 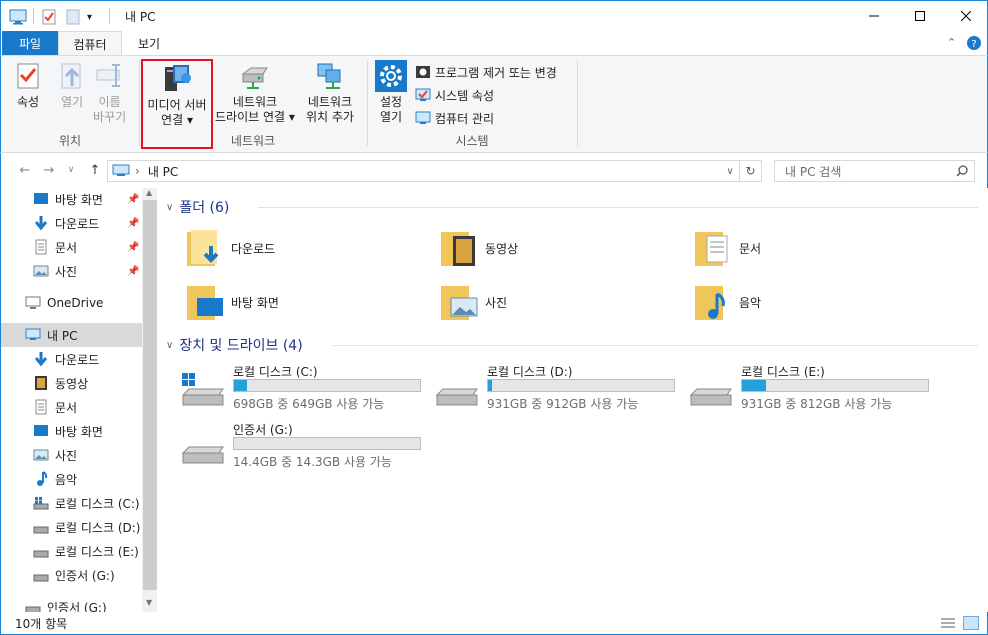 I want to click on open-button: 열기, so click(x=72, y=85).